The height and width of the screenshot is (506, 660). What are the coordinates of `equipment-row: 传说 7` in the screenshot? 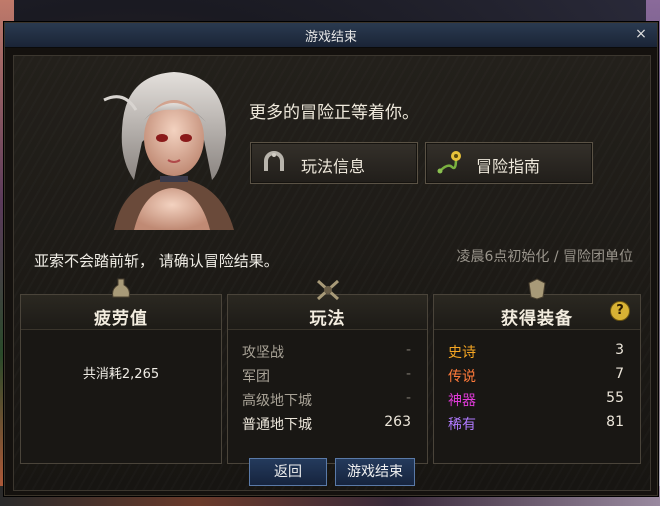 It's located at (536, 376).